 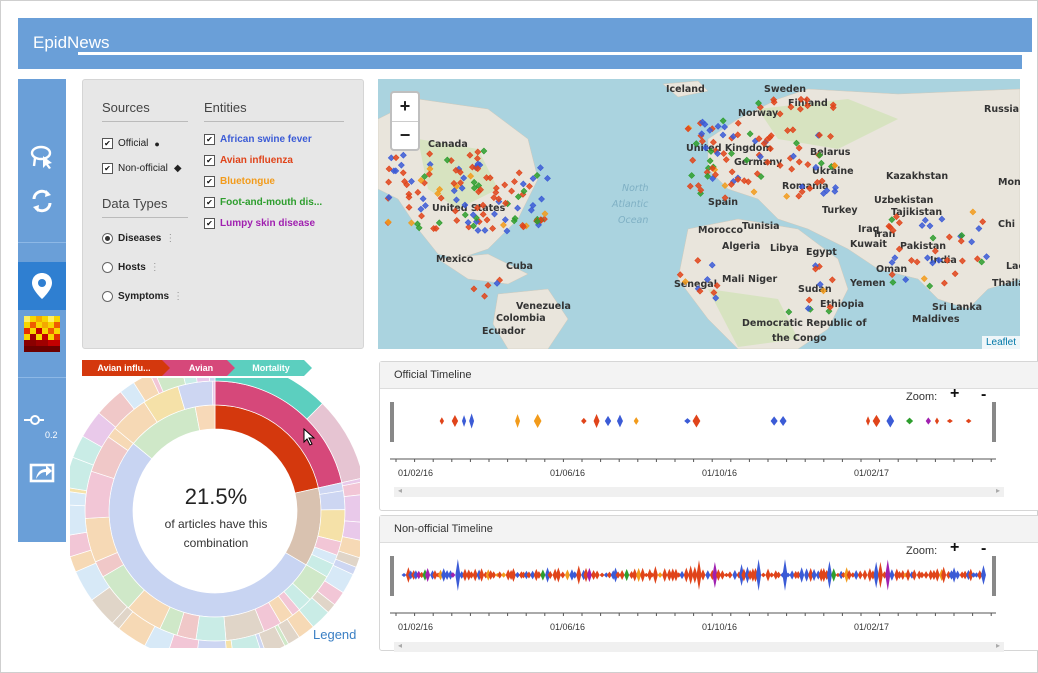 I want to click on breadcrumb-item: Mortality, so click(x=271, y=368).